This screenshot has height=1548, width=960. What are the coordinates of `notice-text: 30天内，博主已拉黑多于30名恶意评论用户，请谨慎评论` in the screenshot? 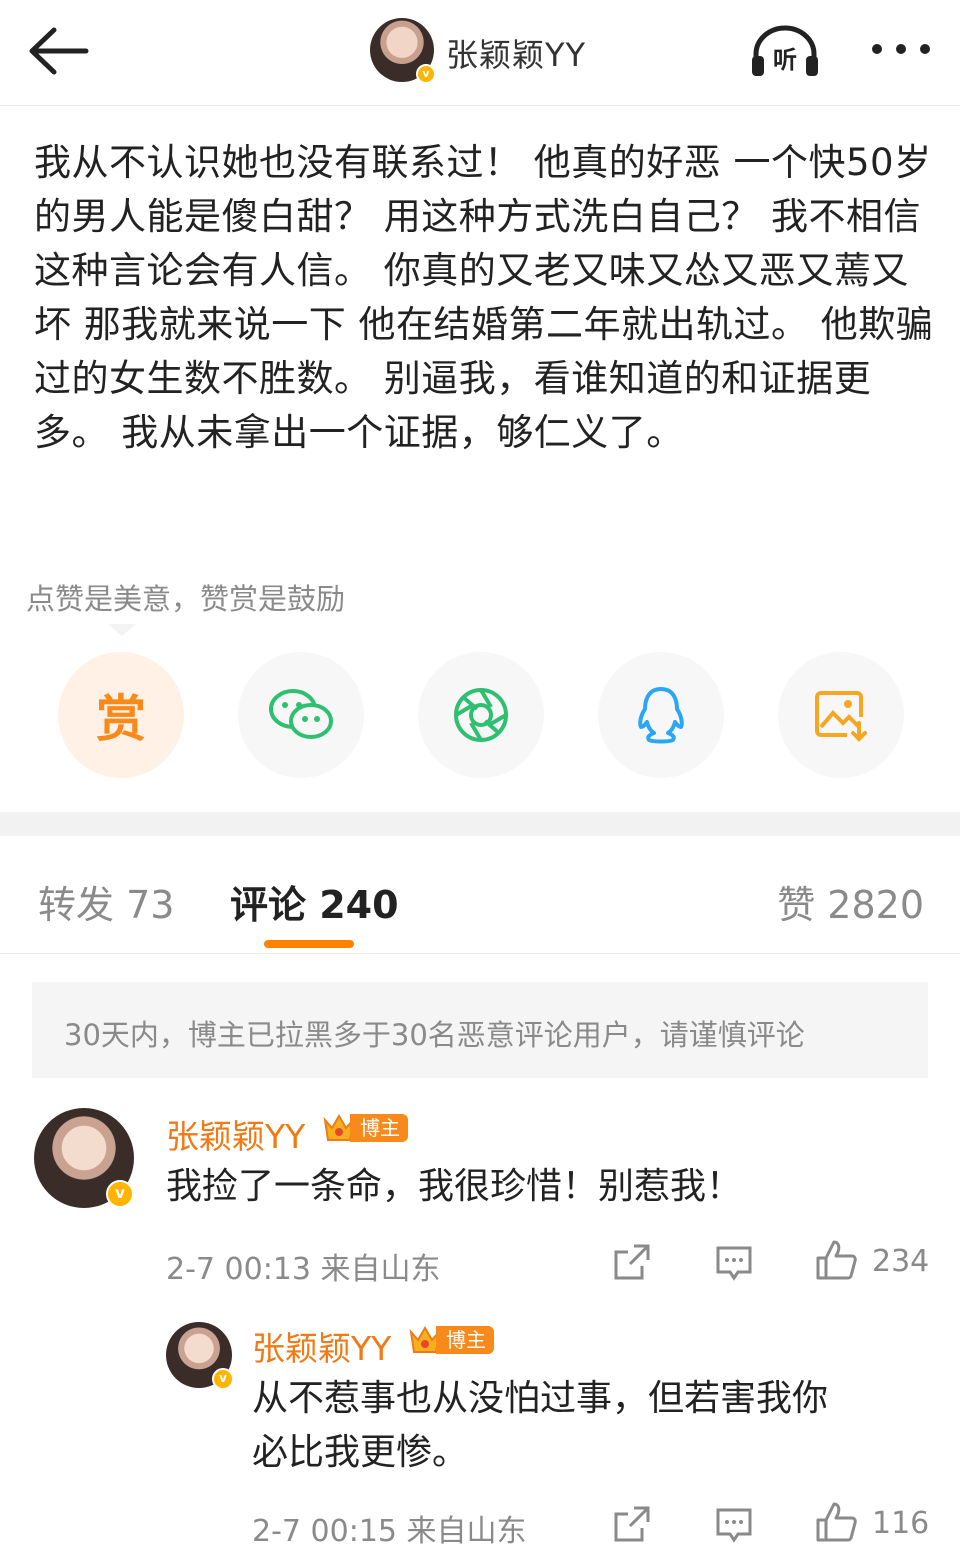 It's located at (434, 1035).